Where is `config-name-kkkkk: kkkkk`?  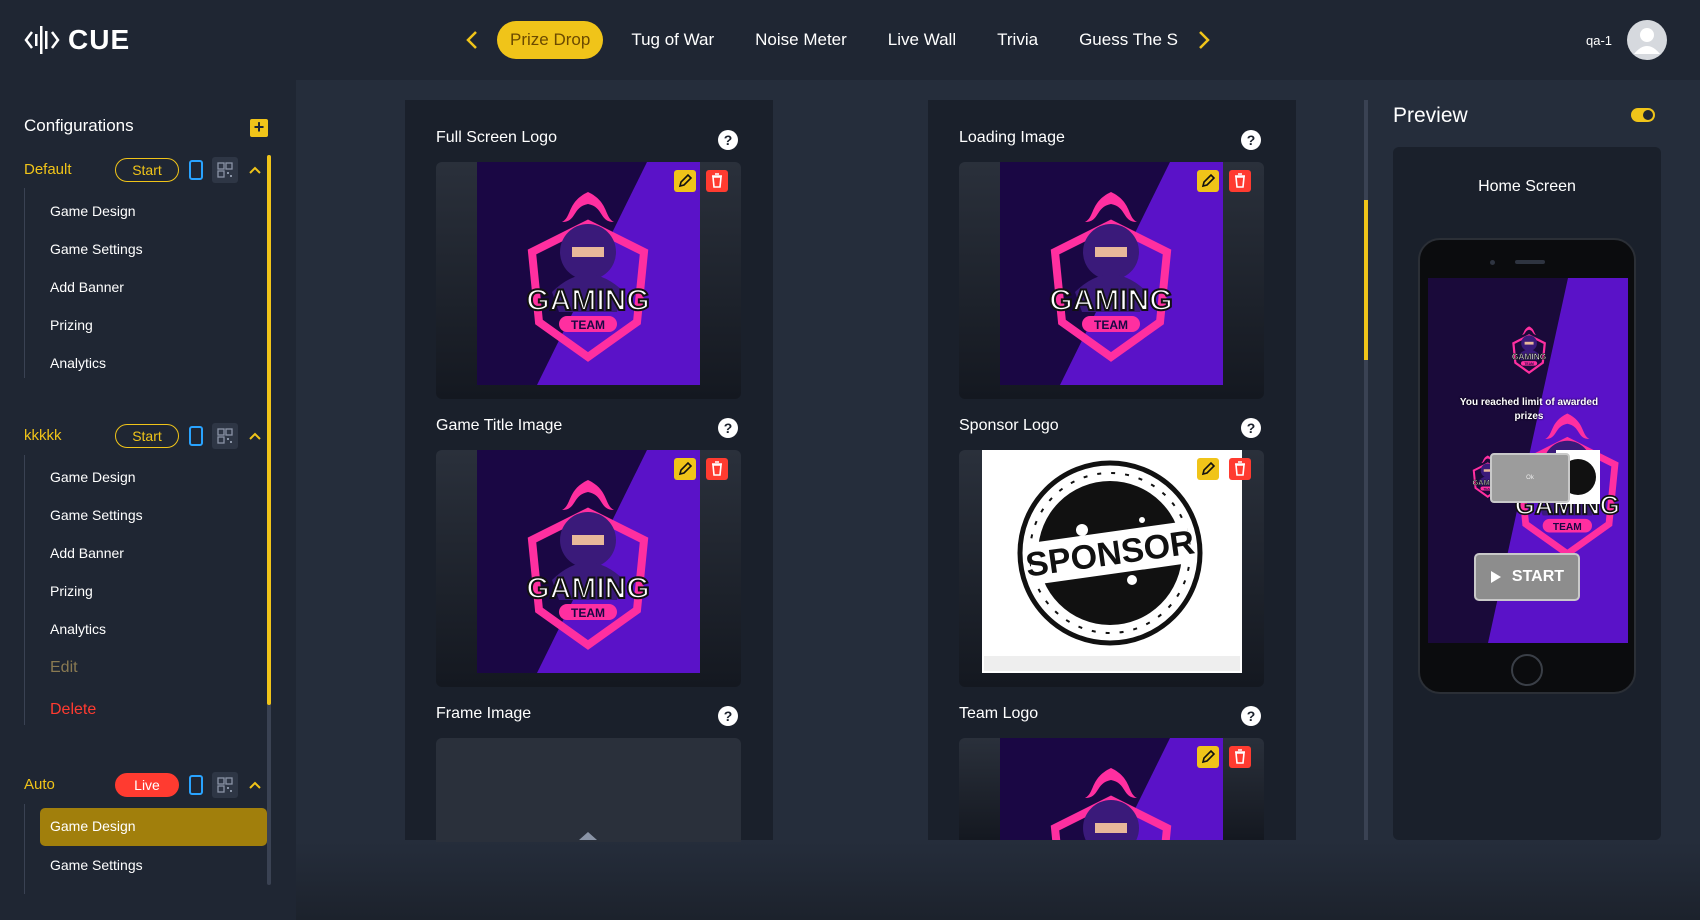
config-name-kkkkk: kkkkk is located at coordinates (43, 435).